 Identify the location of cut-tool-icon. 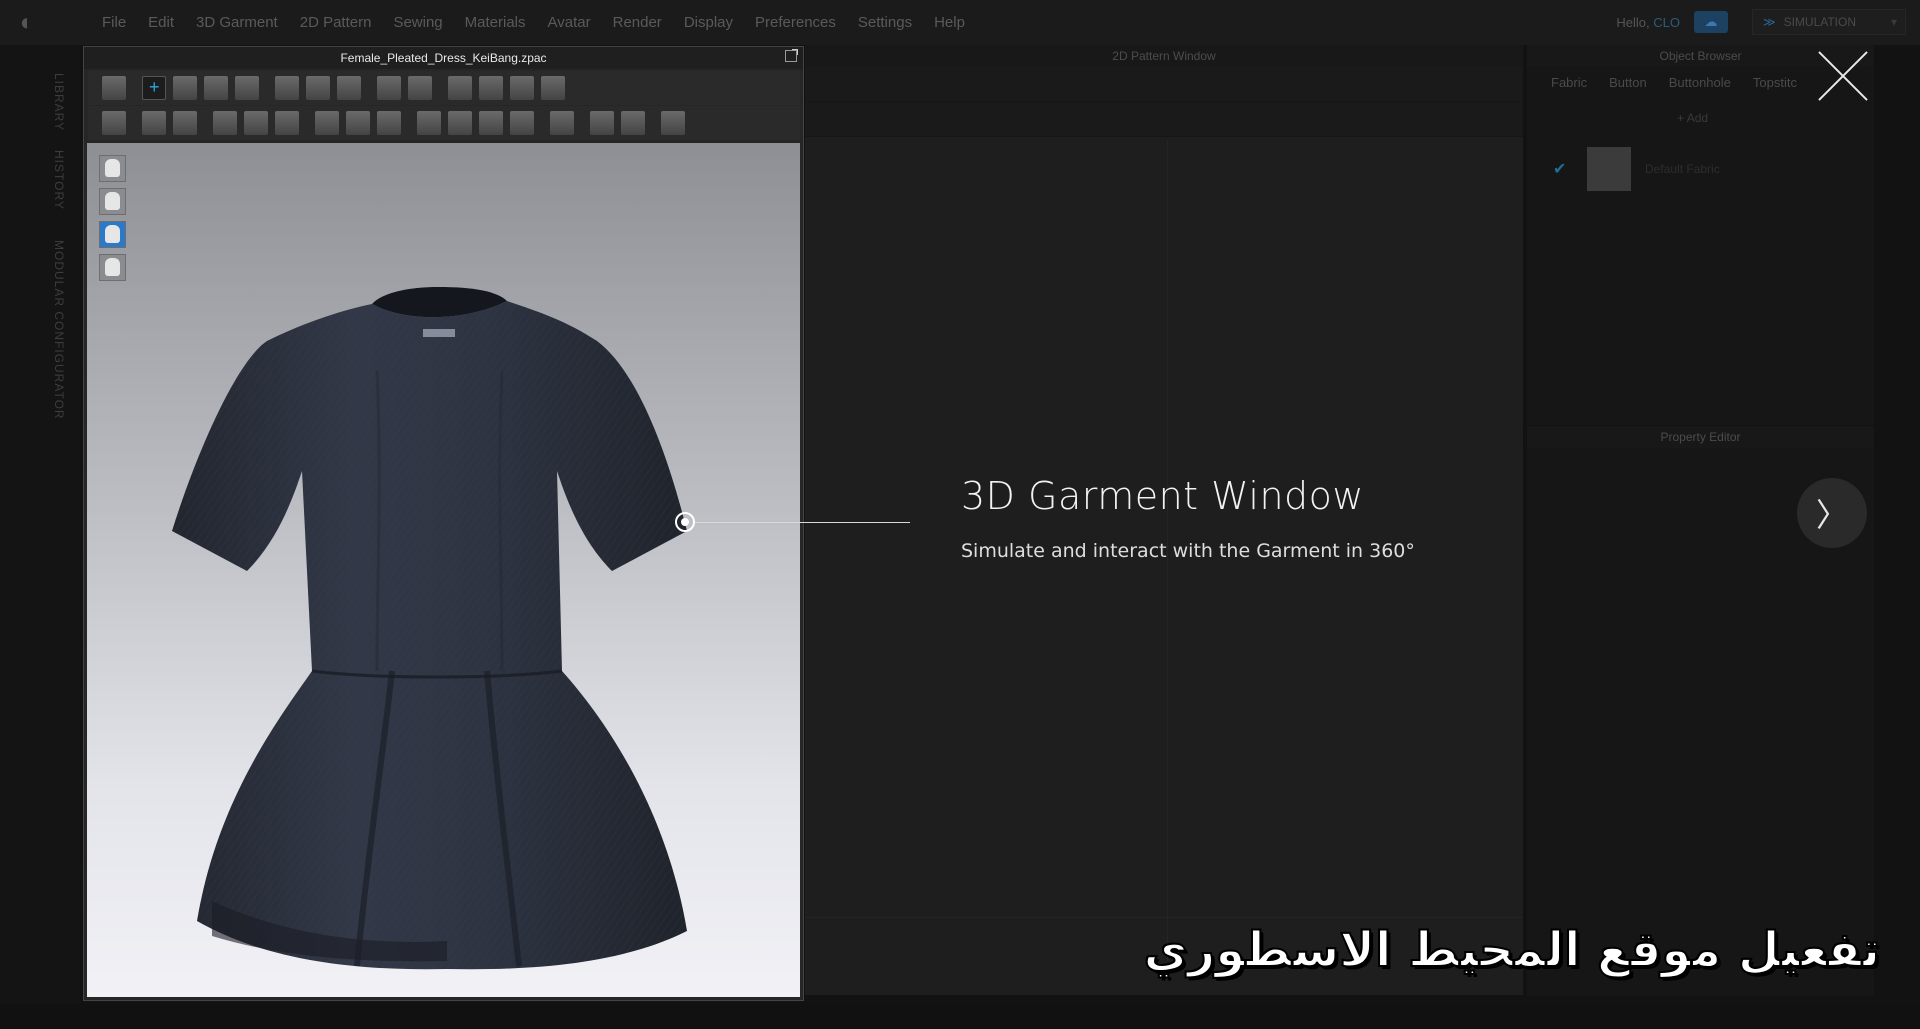
(225, 123).